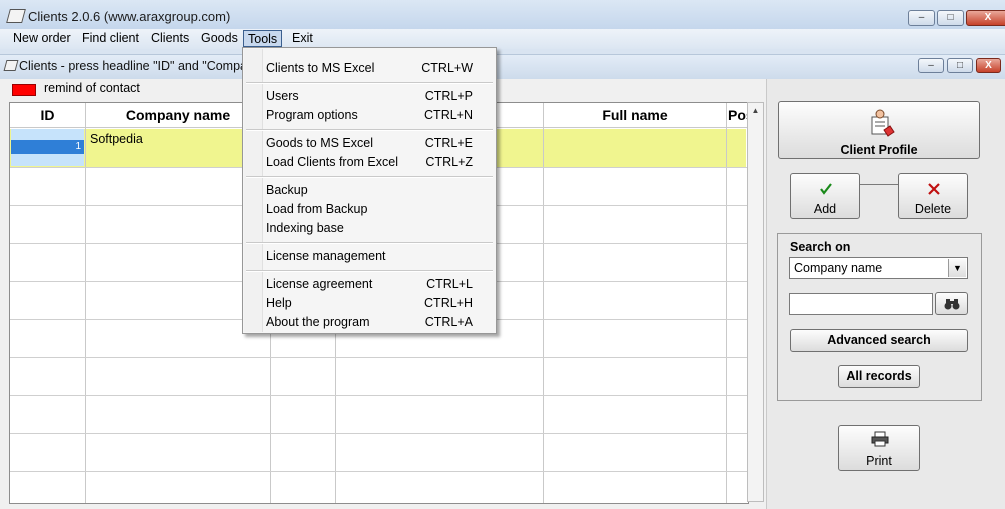  What do you see at coordinates (755, 110) in the screenshot?
I see `scroll-up-arrow-icon: ▲` at bounding box center [755, 110].